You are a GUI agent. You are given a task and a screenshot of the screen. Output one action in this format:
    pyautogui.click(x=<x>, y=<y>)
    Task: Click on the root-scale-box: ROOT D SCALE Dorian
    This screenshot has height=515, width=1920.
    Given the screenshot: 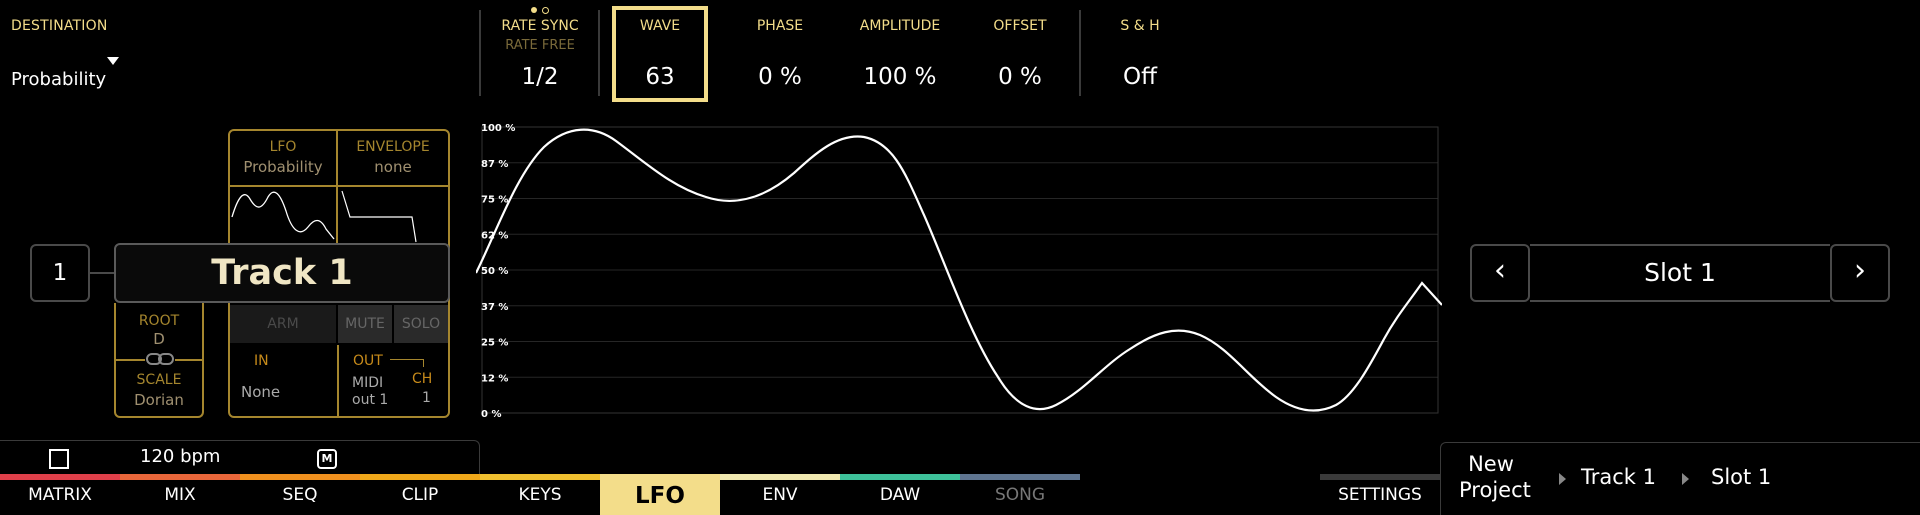 What is the action you would take?
    pyautogui.click(x=159, y=360)
    